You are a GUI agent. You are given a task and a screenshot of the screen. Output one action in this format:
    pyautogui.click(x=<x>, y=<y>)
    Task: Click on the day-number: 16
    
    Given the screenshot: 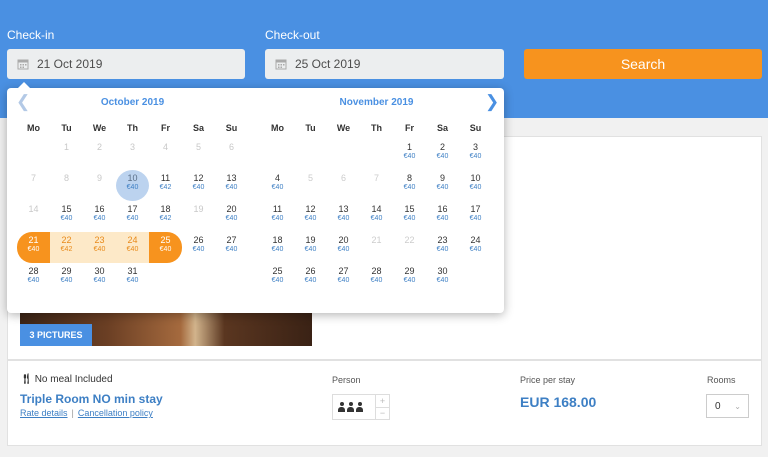 What is the action you would take?
    pyautogui.click(x=99, y=209)
    